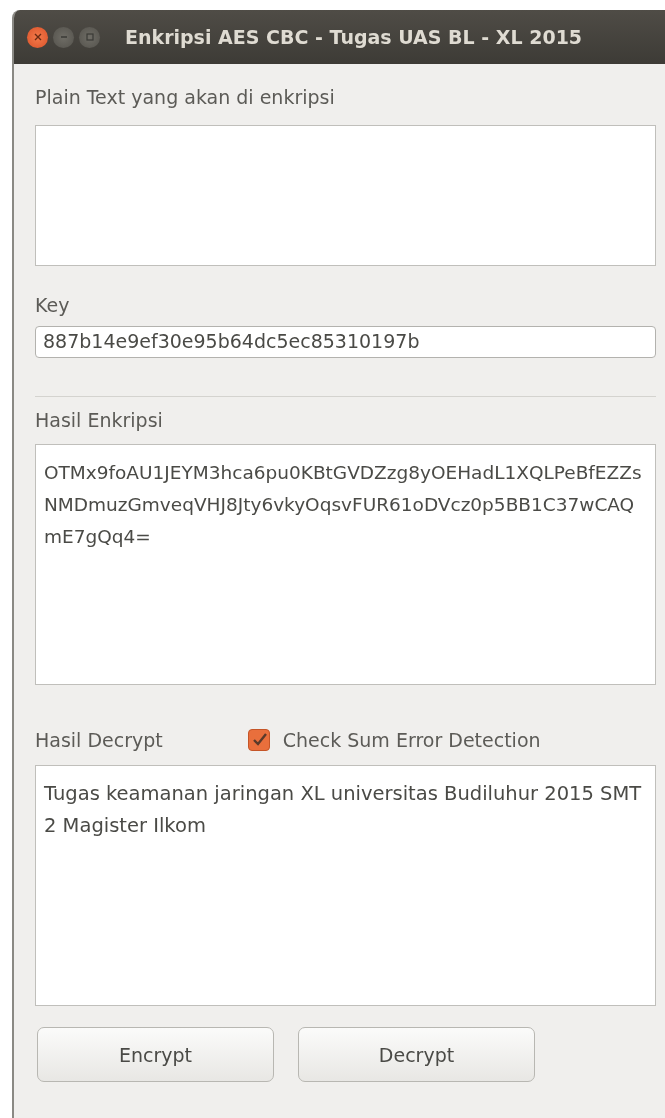 The width and height of the screenshot is (665, 1118). What do you see at coordinates (416, 1054) in the screenshot?
I see `decrypt-button: Decrypt` at bounding box center [416, 1054].